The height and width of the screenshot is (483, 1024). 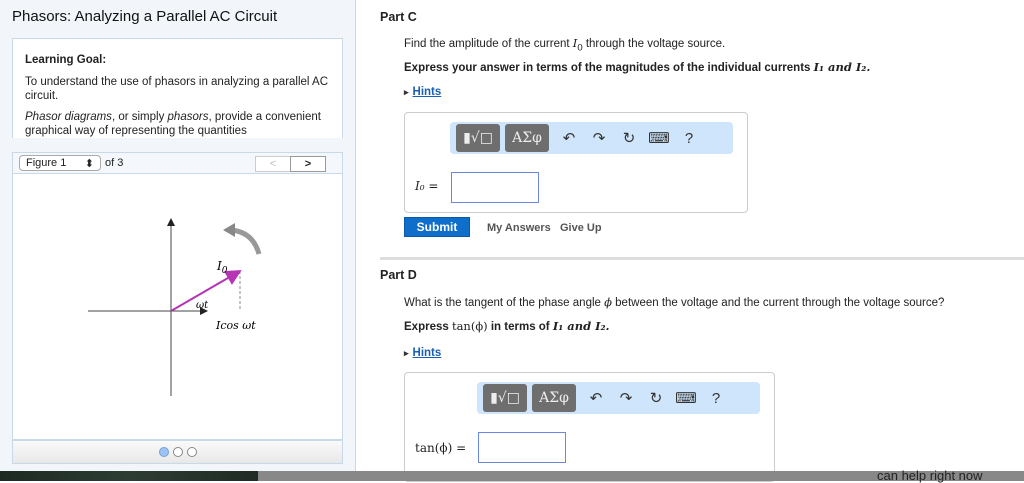 I want to click on i0-label: I0, so click(x=222, y=267).